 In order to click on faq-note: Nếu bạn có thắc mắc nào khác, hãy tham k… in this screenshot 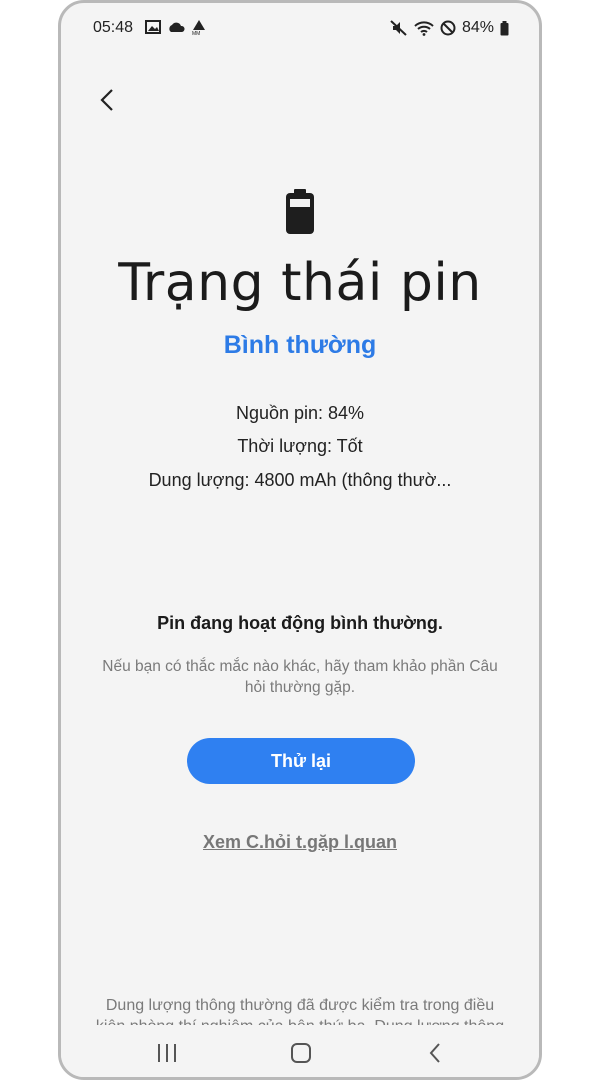, I will do `click(300, 677)`.